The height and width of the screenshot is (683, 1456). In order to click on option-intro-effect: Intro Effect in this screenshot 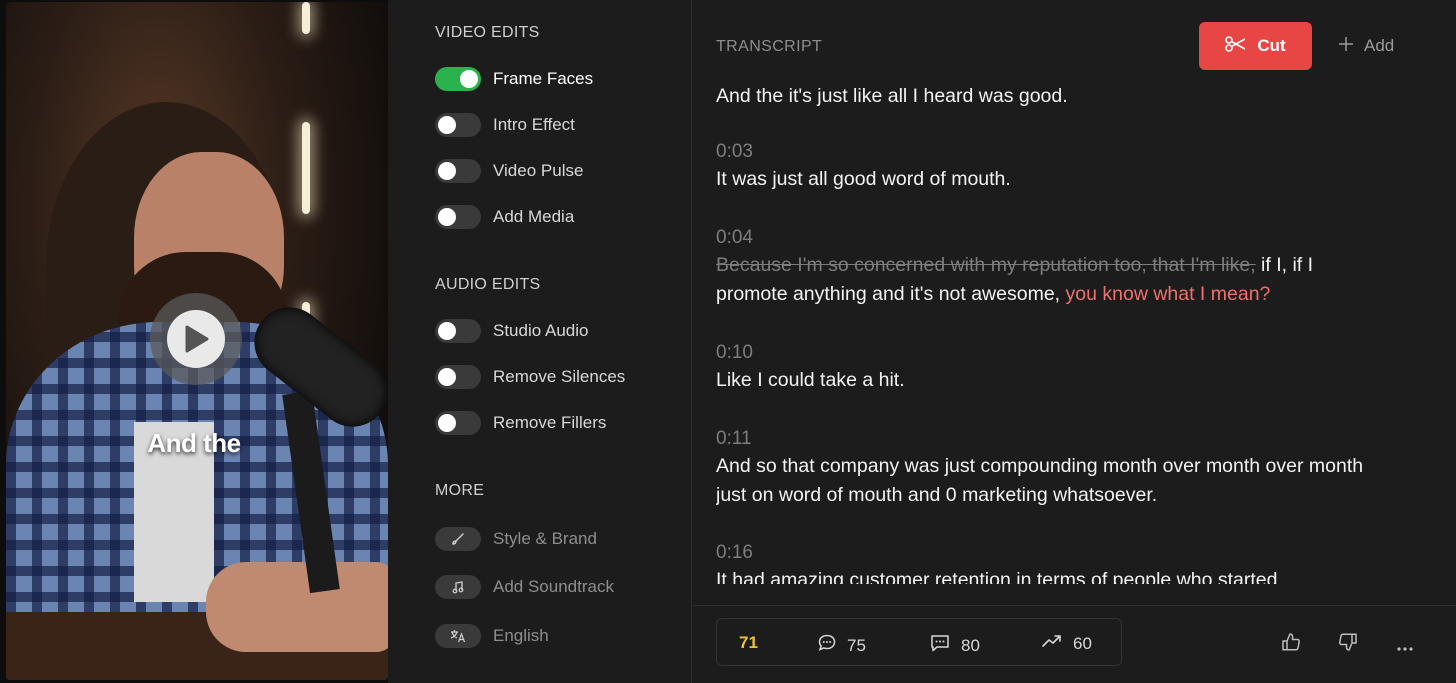, I will do `click(505, 125)`.